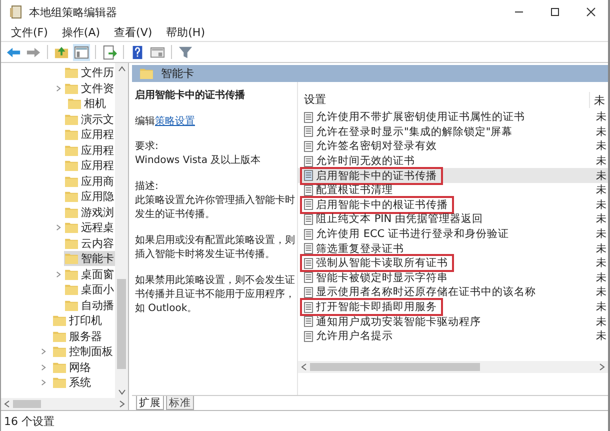 The height and width of the screenshot is (431, 610). What do you see at coordinates (371, 307) in the screenshot?
I see `setting-name: 打开智能卡即插即用服务` at bounding box center [371, 307].